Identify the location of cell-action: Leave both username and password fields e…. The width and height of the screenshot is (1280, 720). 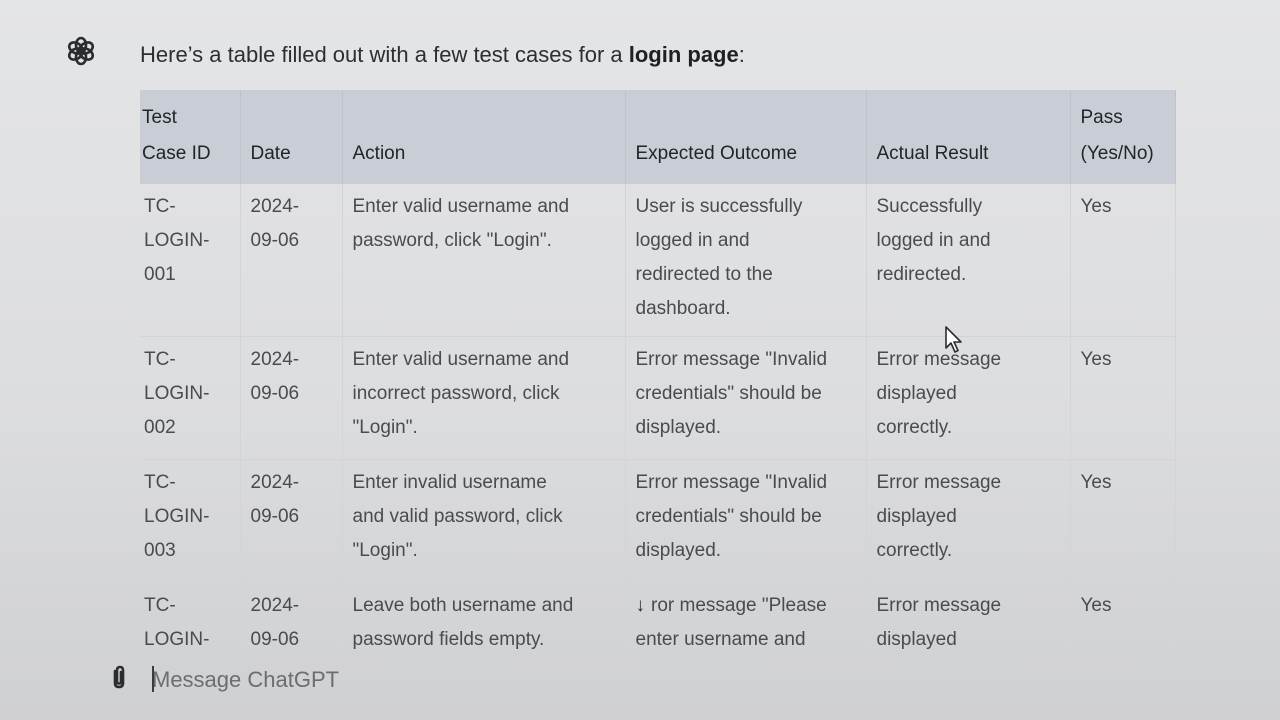
(484, 620).